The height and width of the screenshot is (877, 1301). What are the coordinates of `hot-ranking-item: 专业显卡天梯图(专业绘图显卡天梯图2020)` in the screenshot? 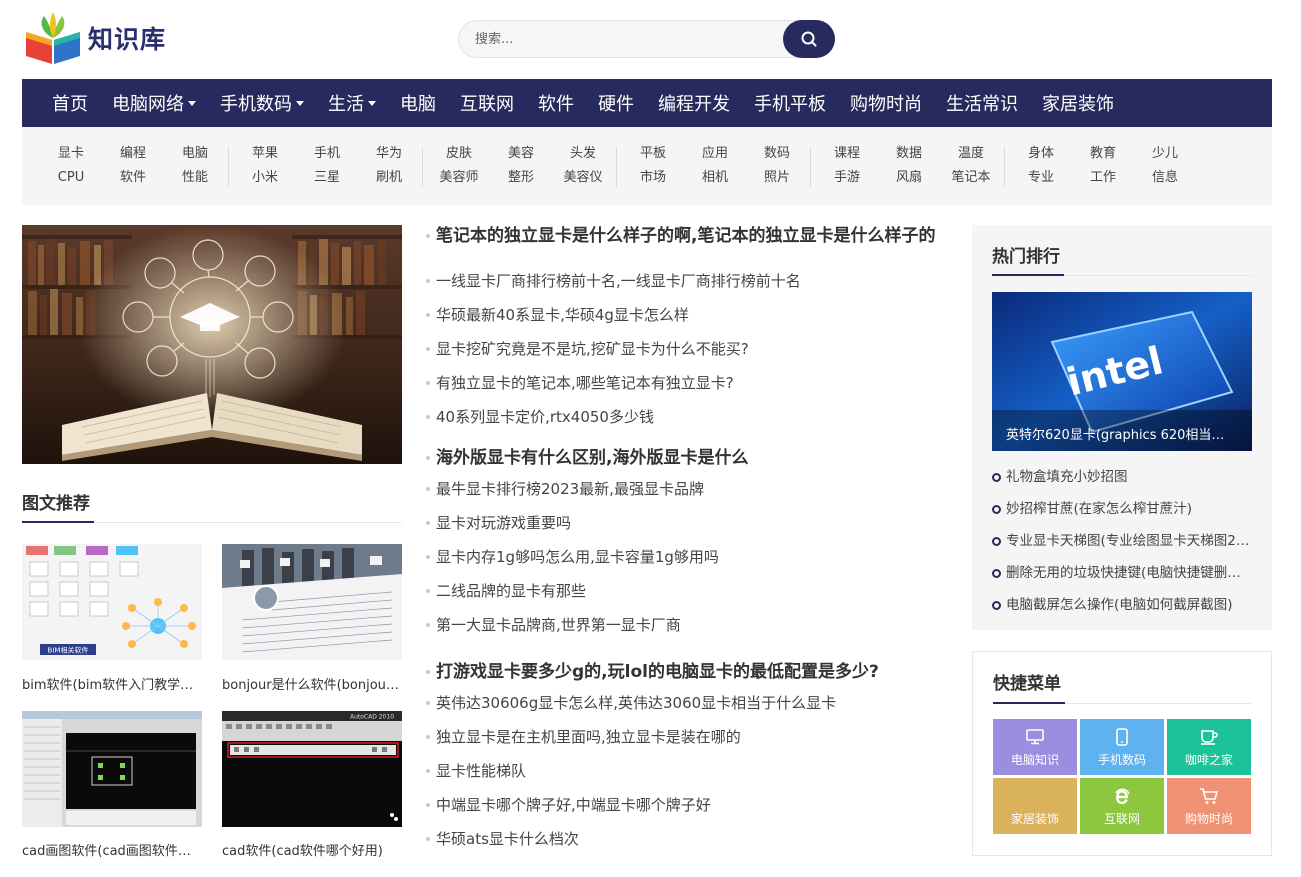 It's located at (1122, 541).